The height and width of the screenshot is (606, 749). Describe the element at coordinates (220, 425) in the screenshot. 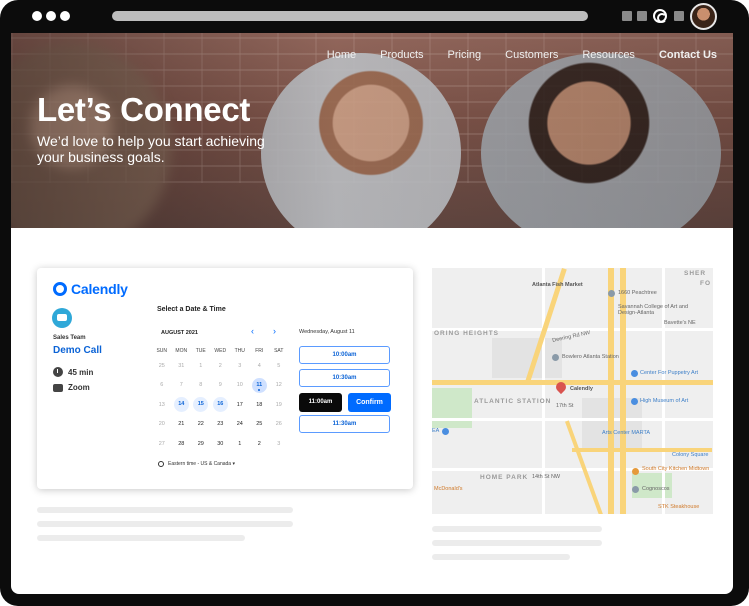

I see `calendar-week-row: 20 21 22 23 24 25 26` at that location.